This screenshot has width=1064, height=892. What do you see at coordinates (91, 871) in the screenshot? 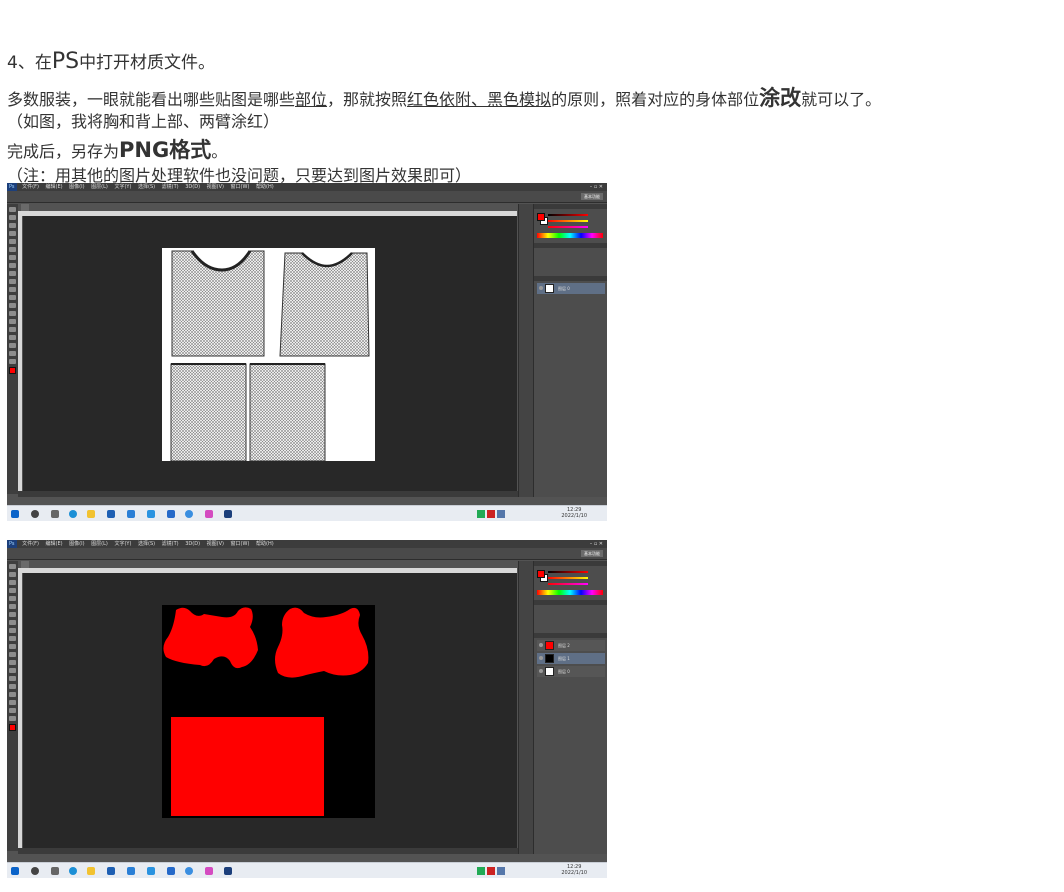
I see `file-explorer-icon` at bounding box center [91, 871].